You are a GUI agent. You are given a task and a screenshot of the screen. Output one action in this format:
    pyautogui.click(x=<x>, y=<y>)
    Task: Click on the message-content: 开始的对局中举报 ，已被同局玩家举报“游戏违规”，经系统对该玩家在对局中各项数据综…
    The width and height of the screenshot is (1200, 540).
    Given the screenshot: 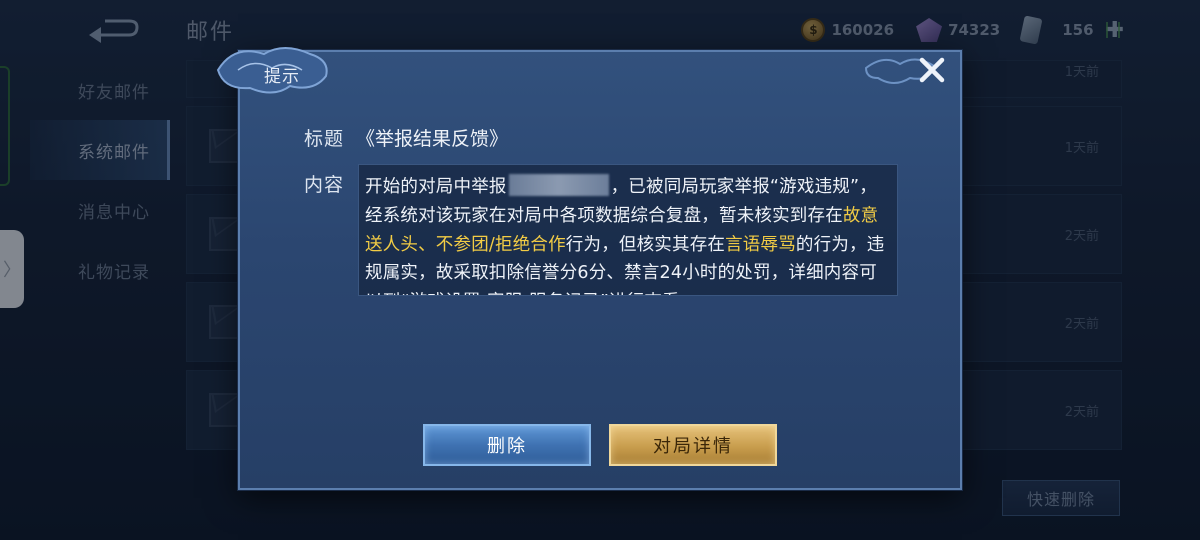 What is the action you would take?
    pyautogui.click(x=628, y=230)
    